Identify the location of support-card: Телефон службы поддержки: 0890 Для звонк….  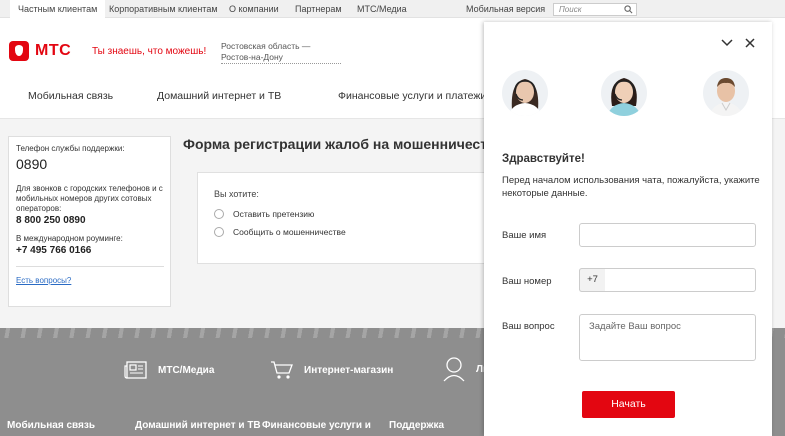
(89, 221).